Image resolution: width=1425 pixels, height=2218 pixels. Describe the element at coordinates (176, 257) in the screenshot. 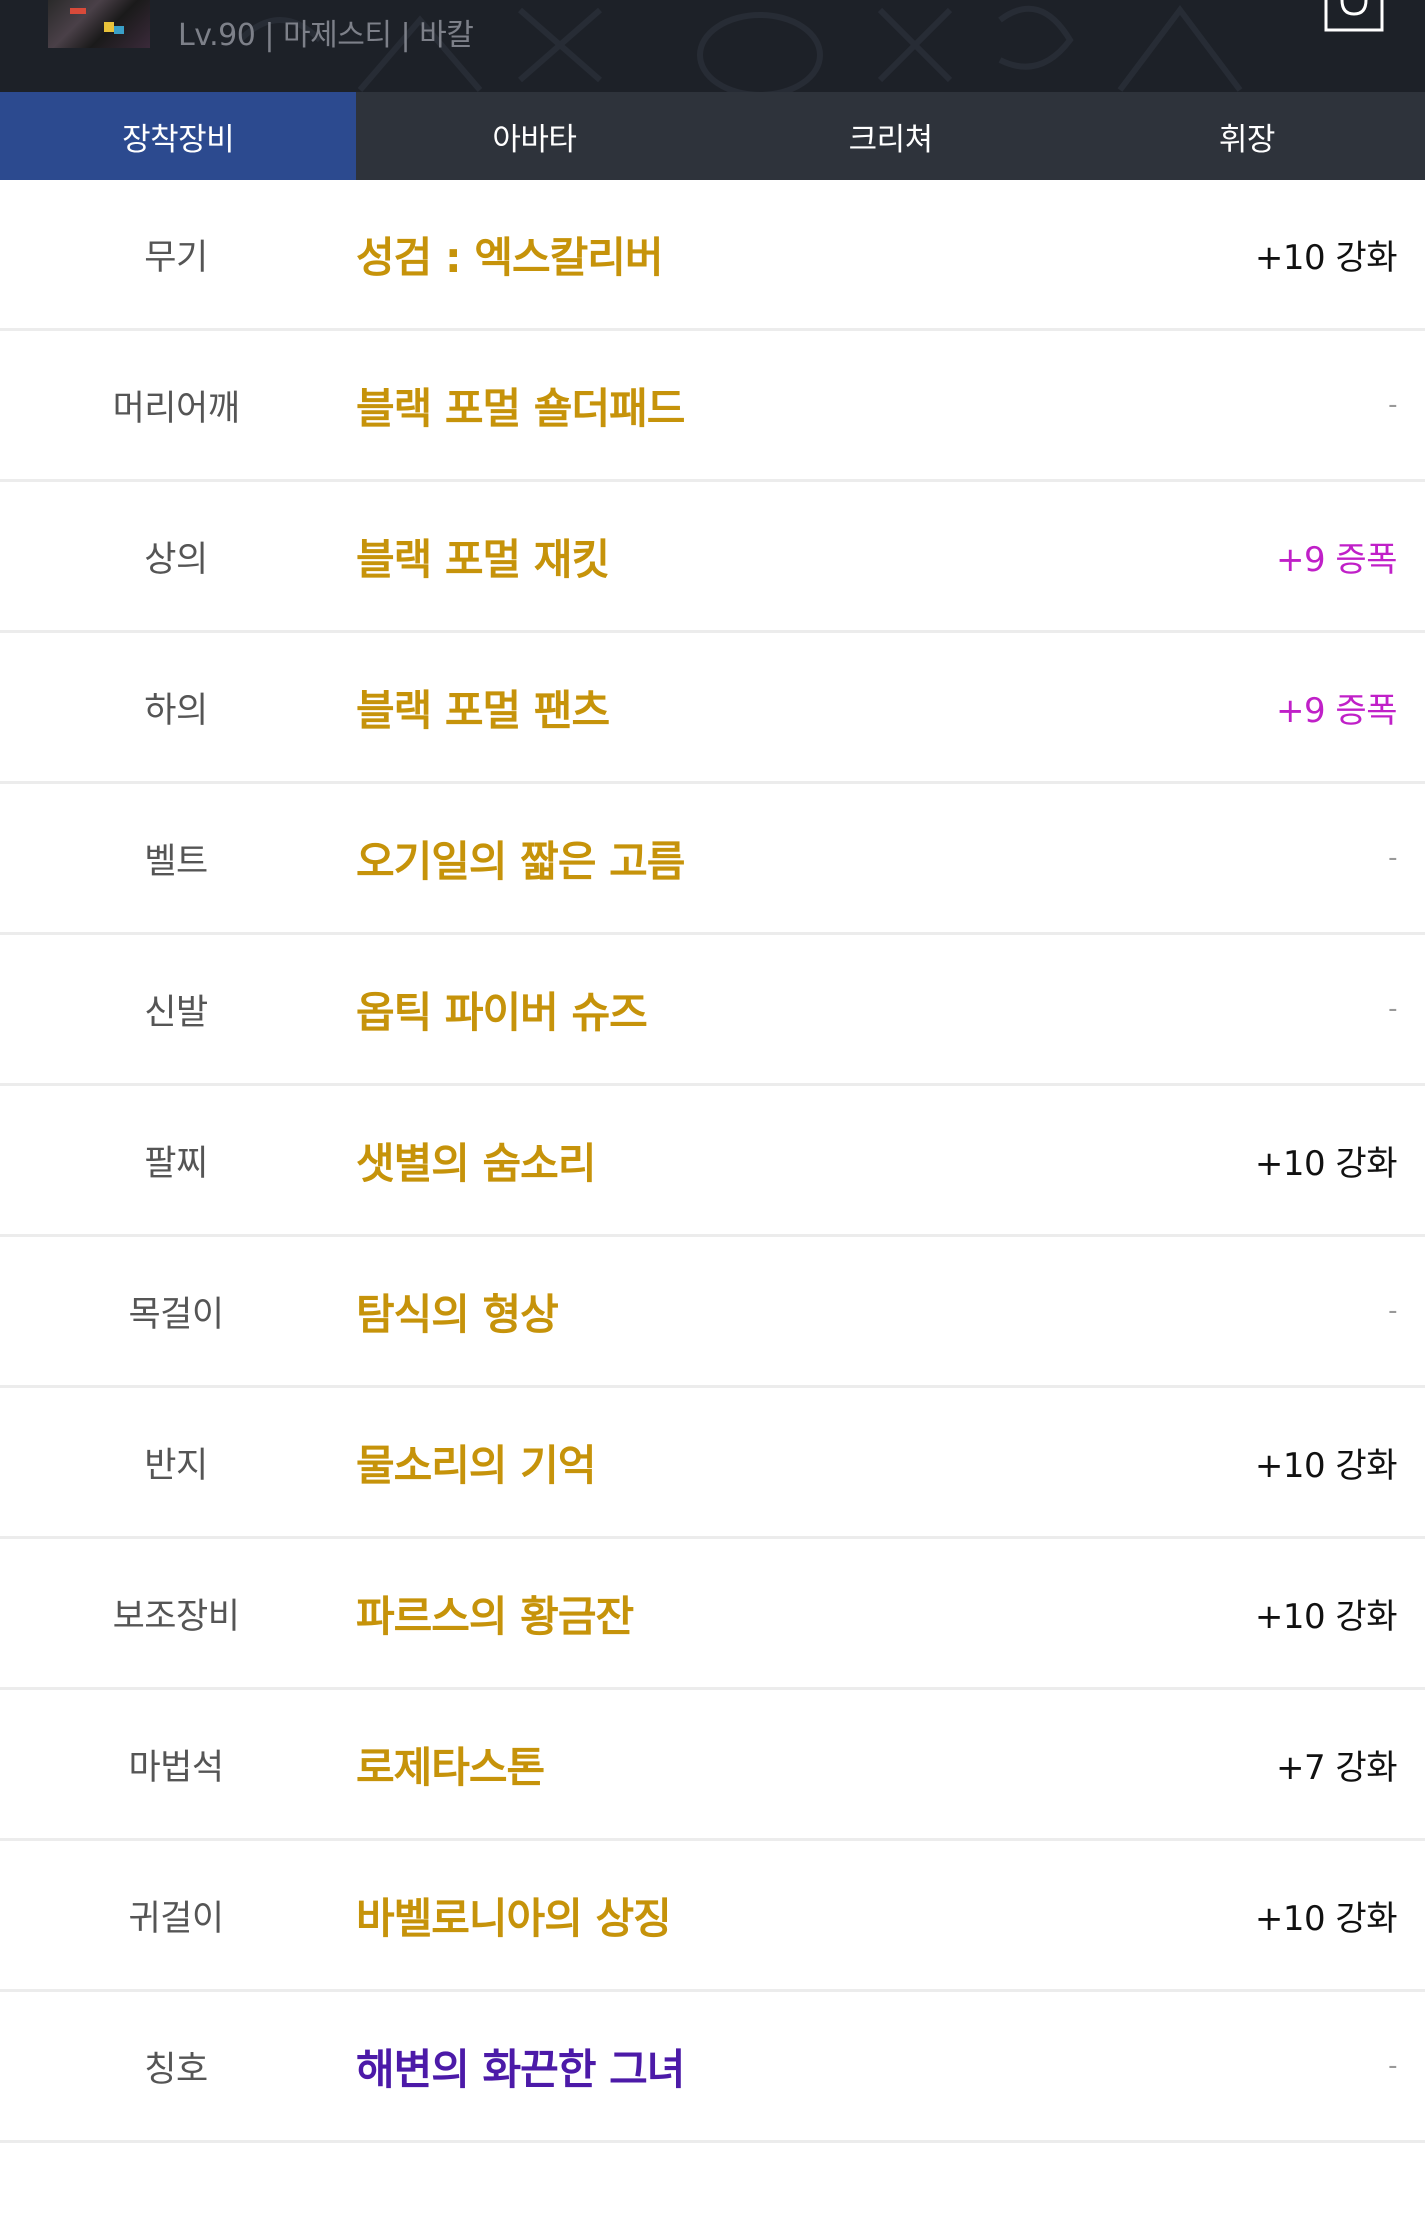

I see `equipment-slot-label: 무기` at that location.